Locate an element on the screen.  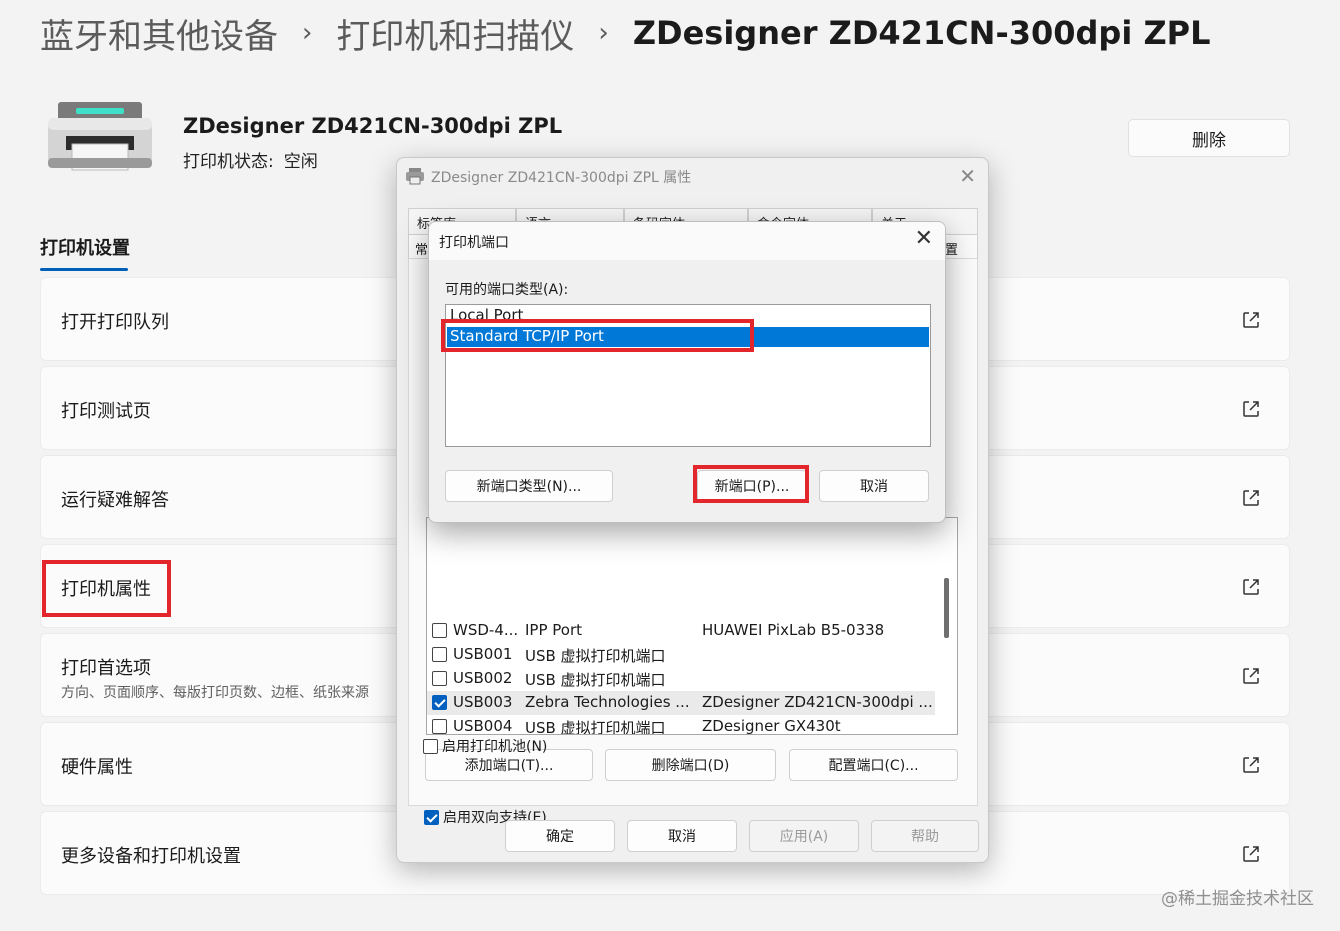
port-checkbox-checked is located at coordinates (439, 702).